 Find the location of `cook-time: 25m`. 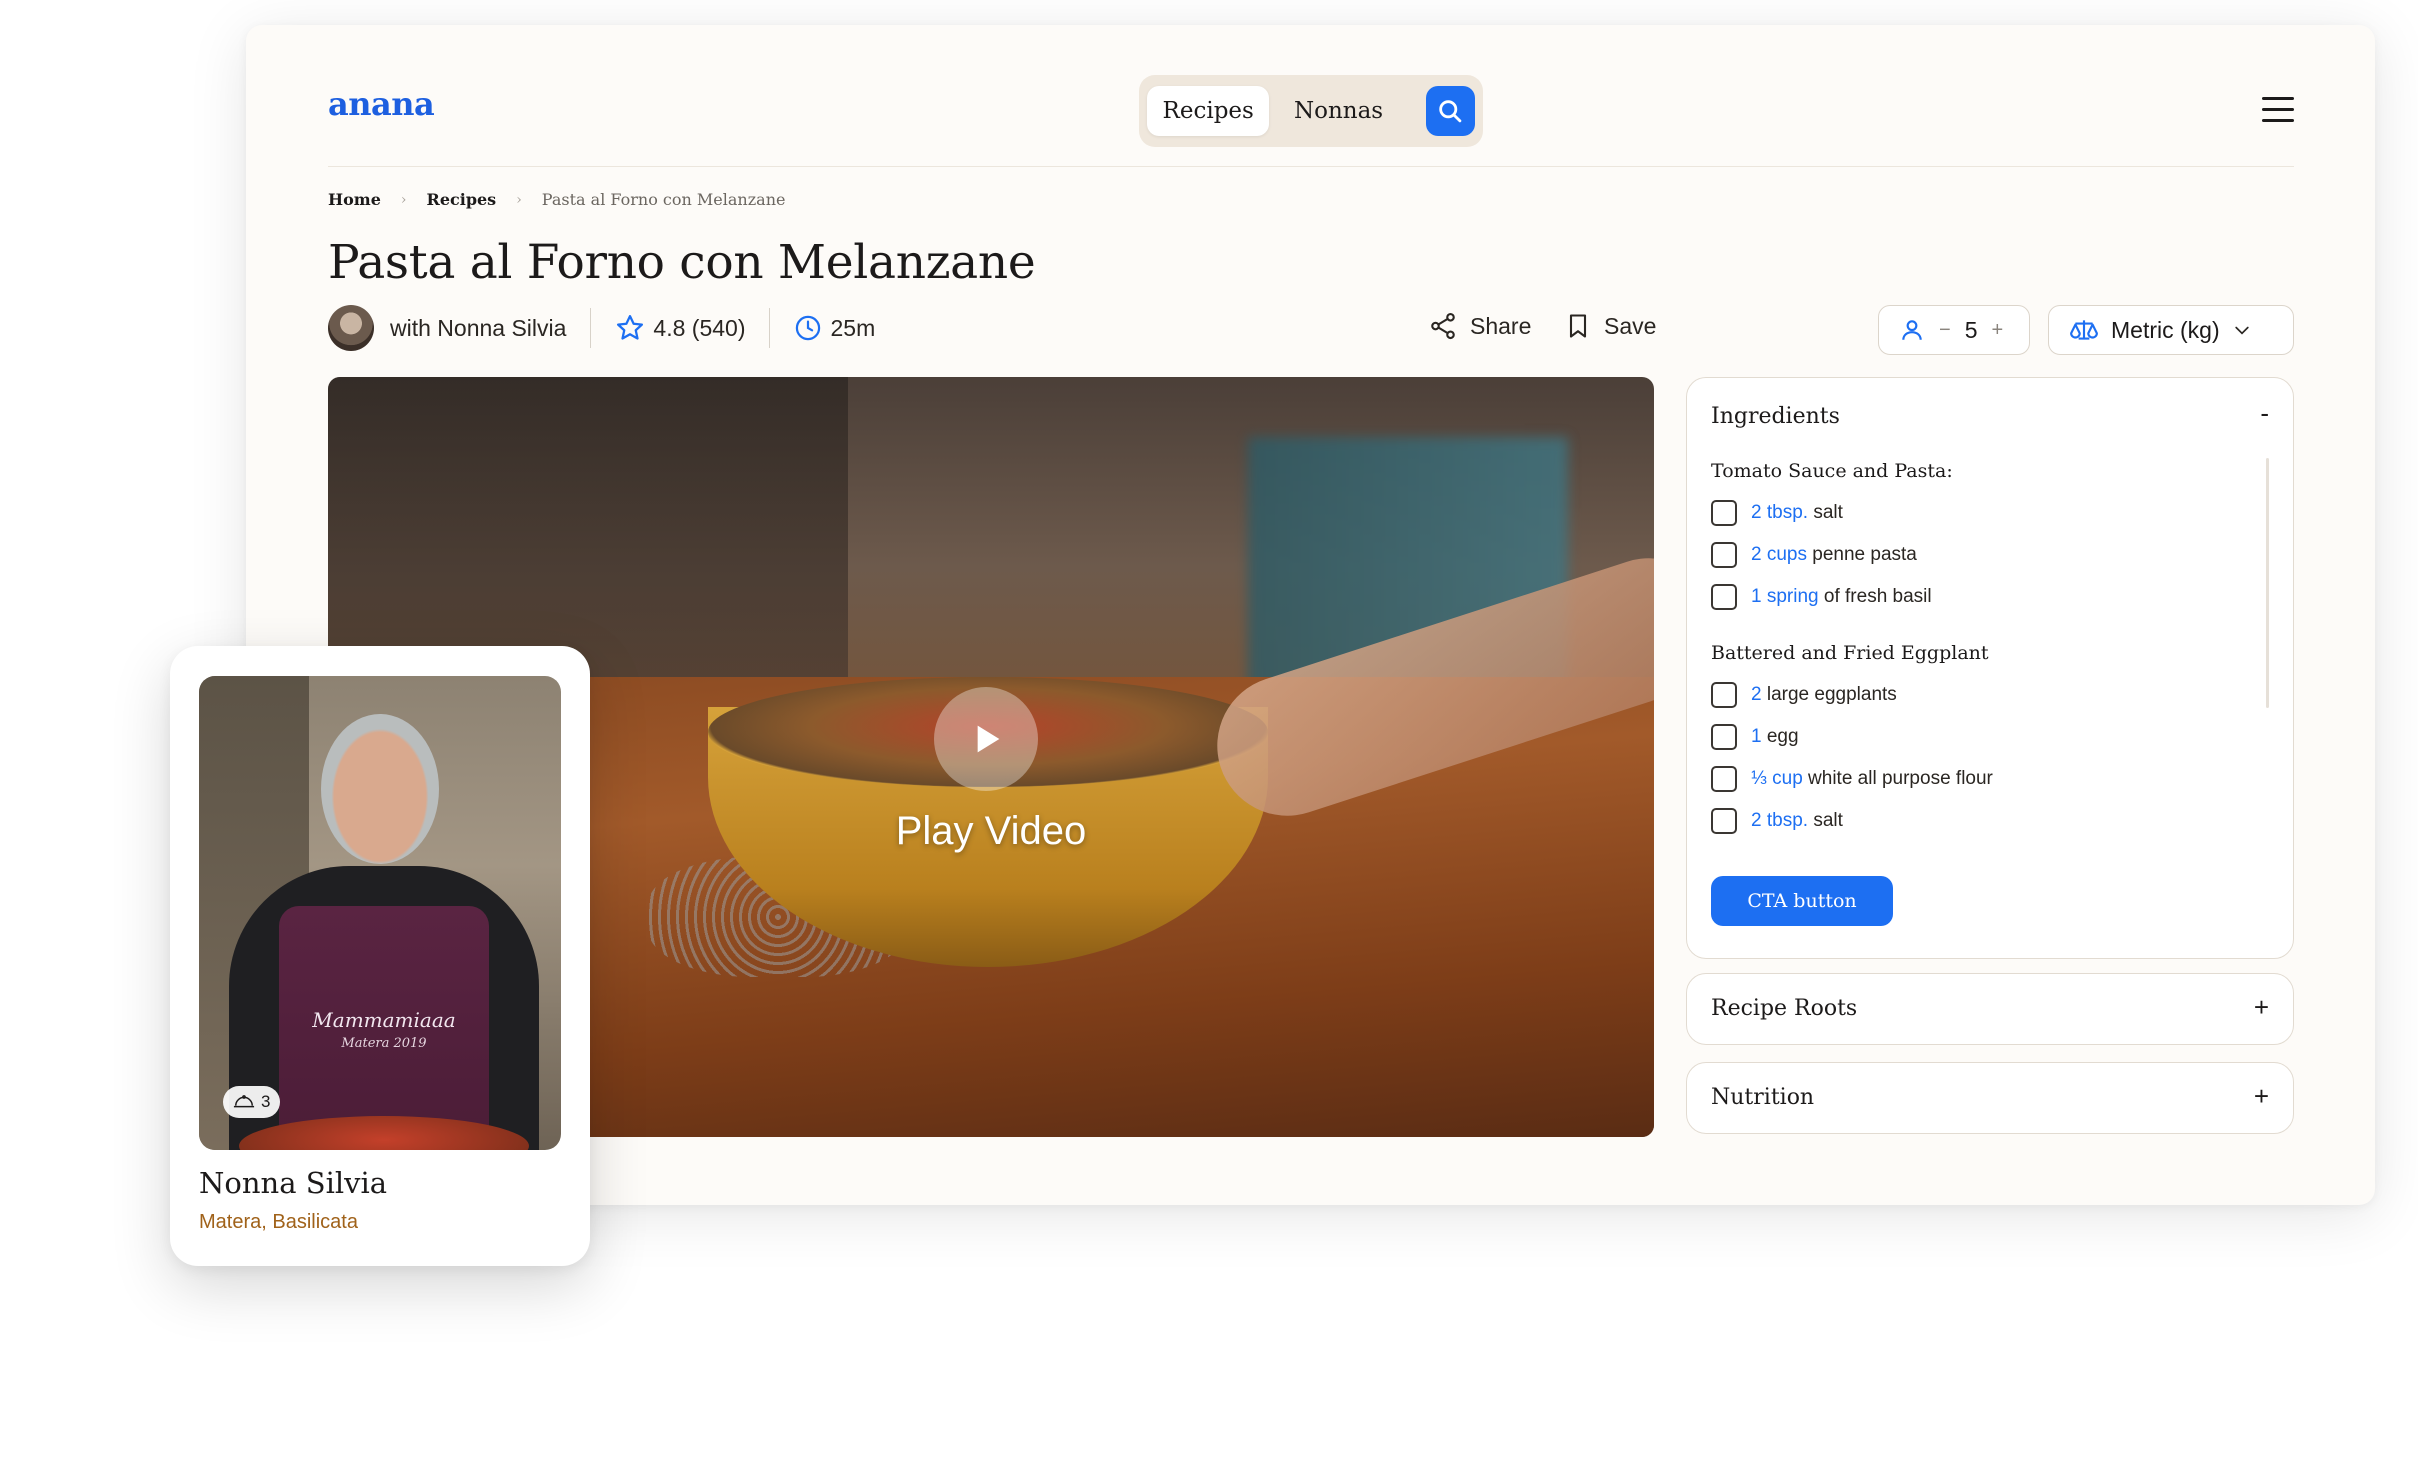

cook-time: 25m is located at coordinates (834, 328).